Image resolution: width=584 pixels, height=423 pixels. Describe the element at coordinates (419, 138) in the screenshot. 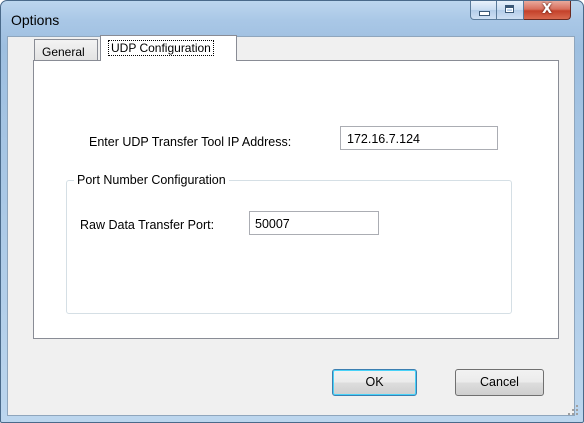

I see `ip-address-input: 172.16.7.124` at that location.